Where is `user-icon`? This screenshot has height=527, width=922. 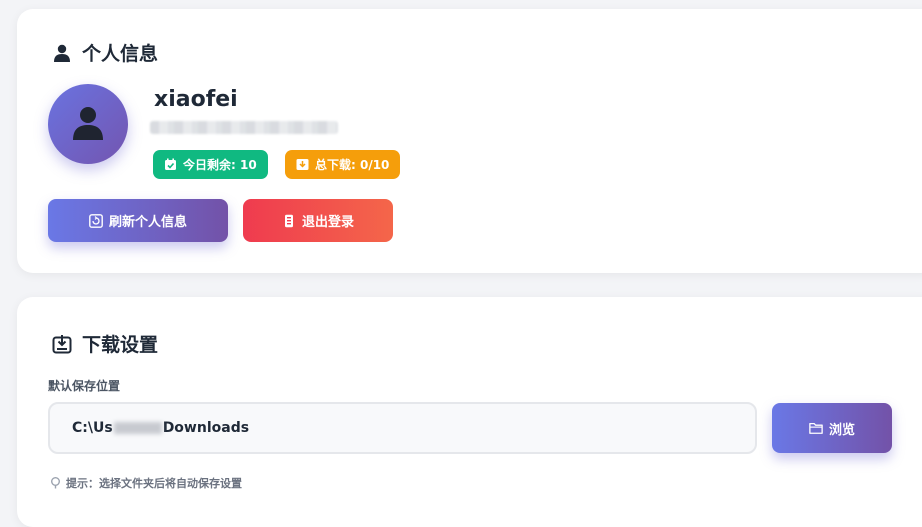 user-icon is located at coordinates (62, 53).